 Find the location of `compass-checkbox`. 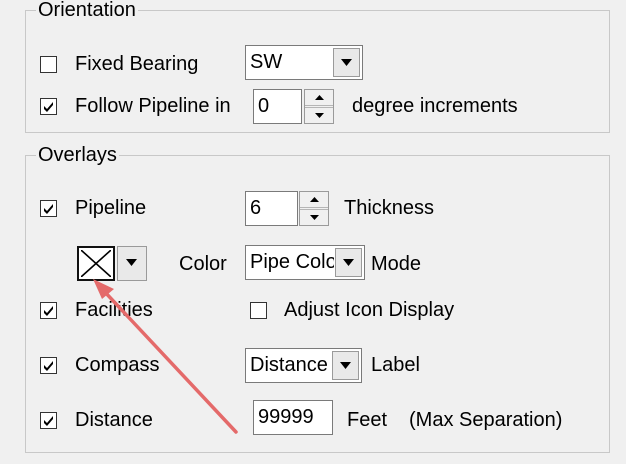

compass-checkbox is located at coordinates (48, 365).